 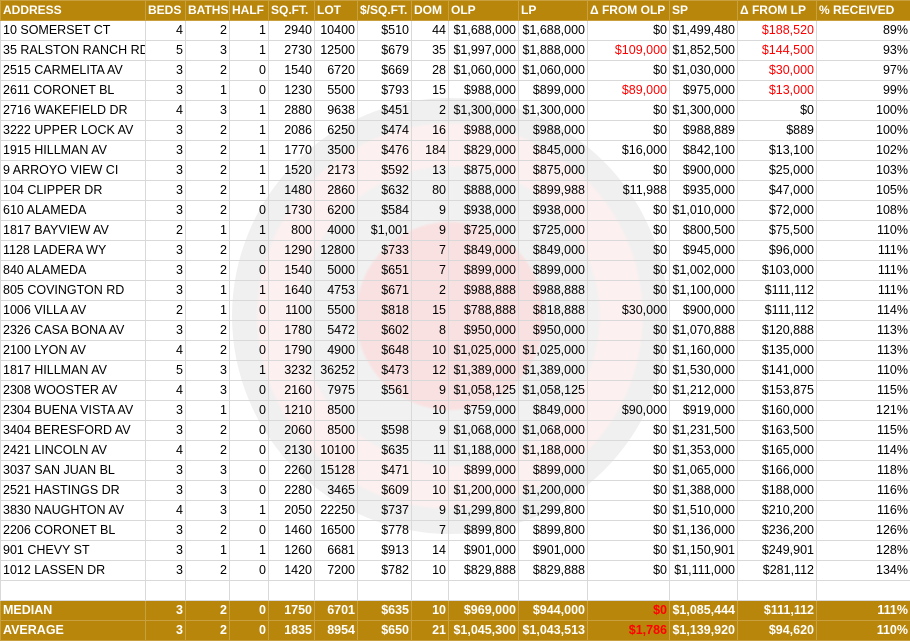 I want to click on table-cell: $919,000, so click(x=703, y=410).